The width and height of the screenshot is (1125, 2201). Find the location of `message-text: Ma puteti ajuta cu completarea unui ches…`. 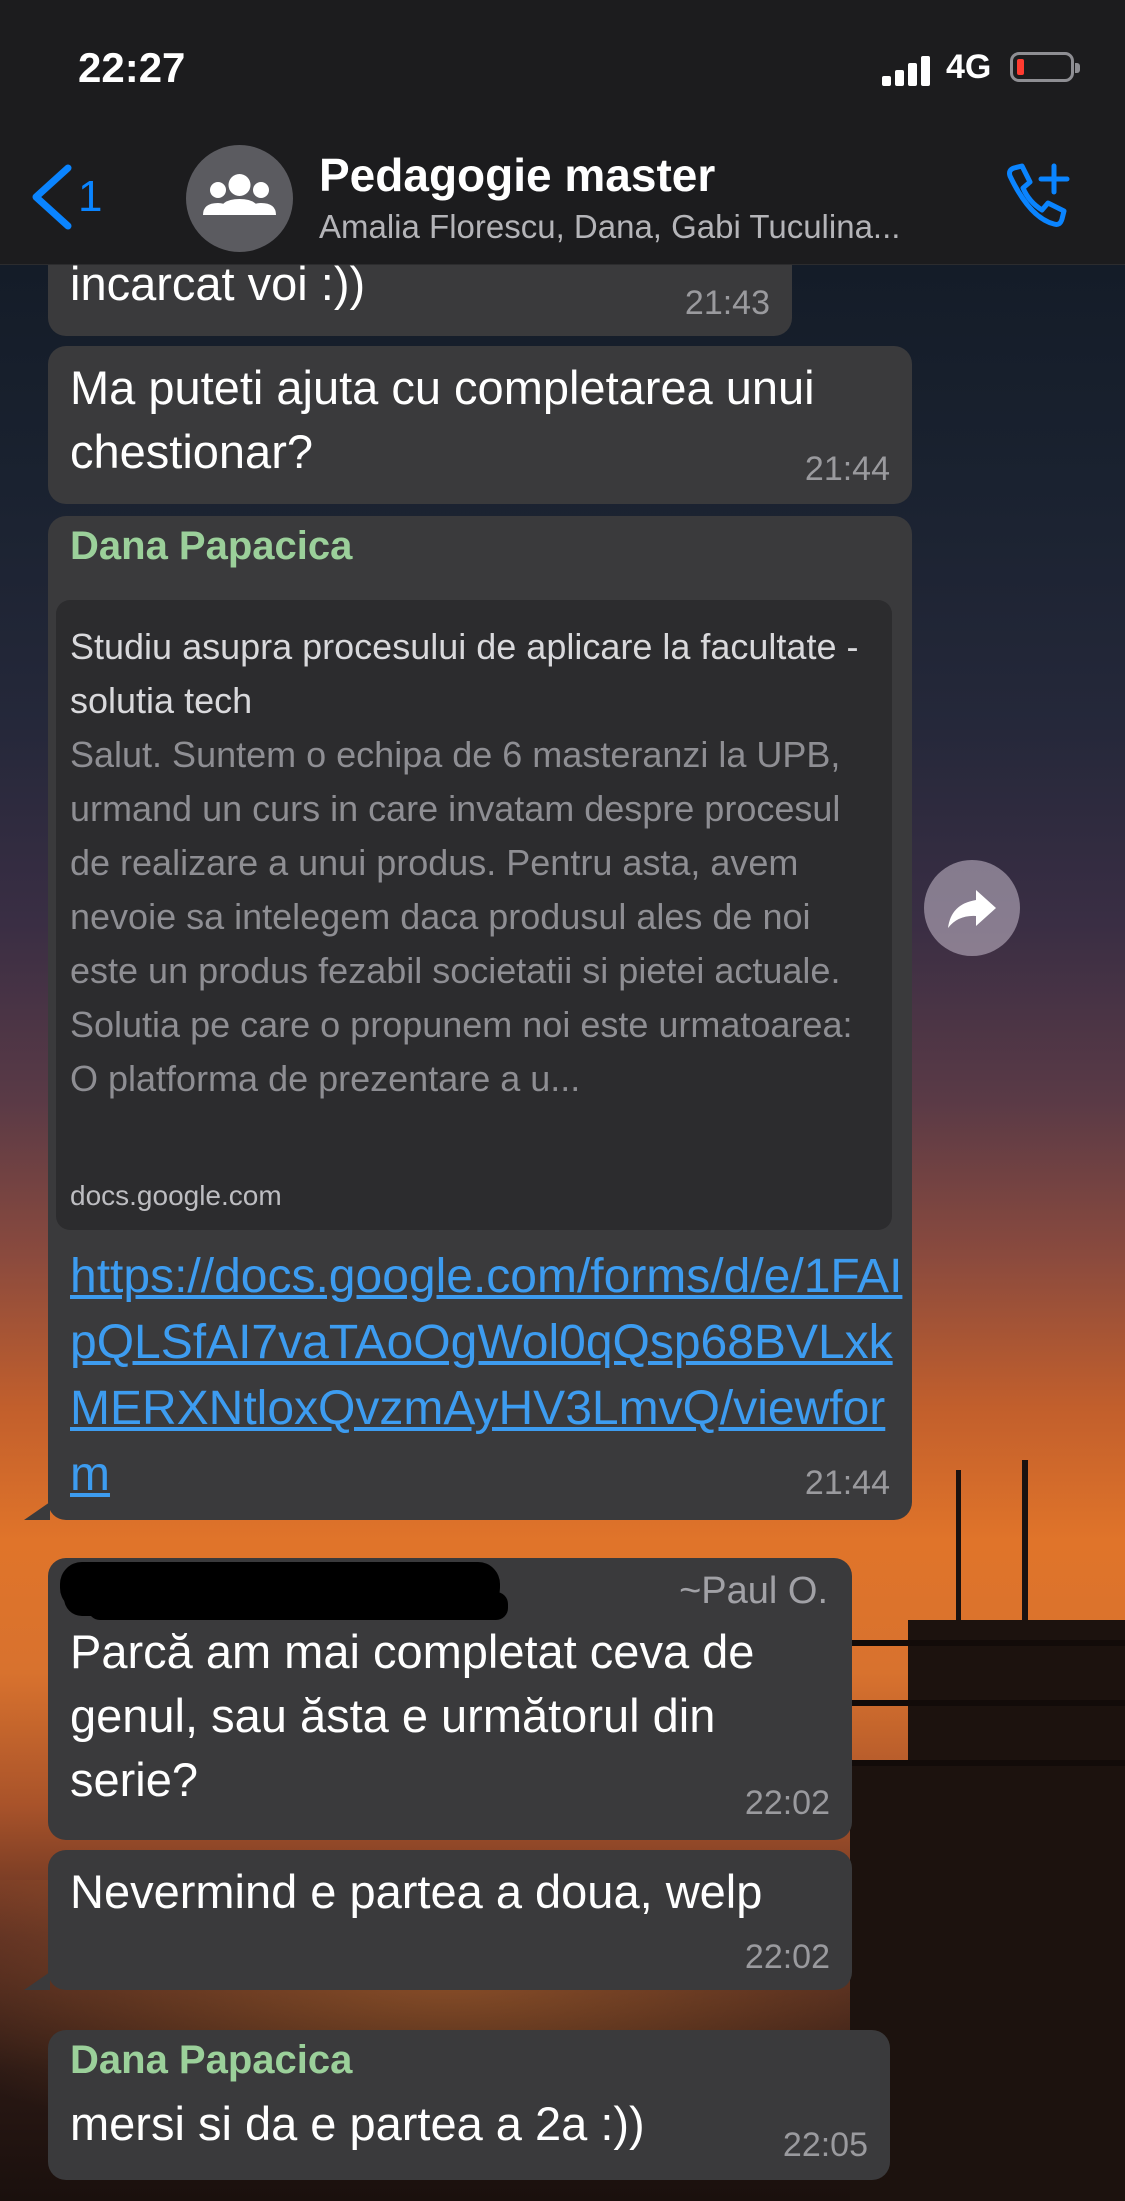

message-text: Ma puteti ajuta cu completarea unui ches… is located at coordinates (442, 419).